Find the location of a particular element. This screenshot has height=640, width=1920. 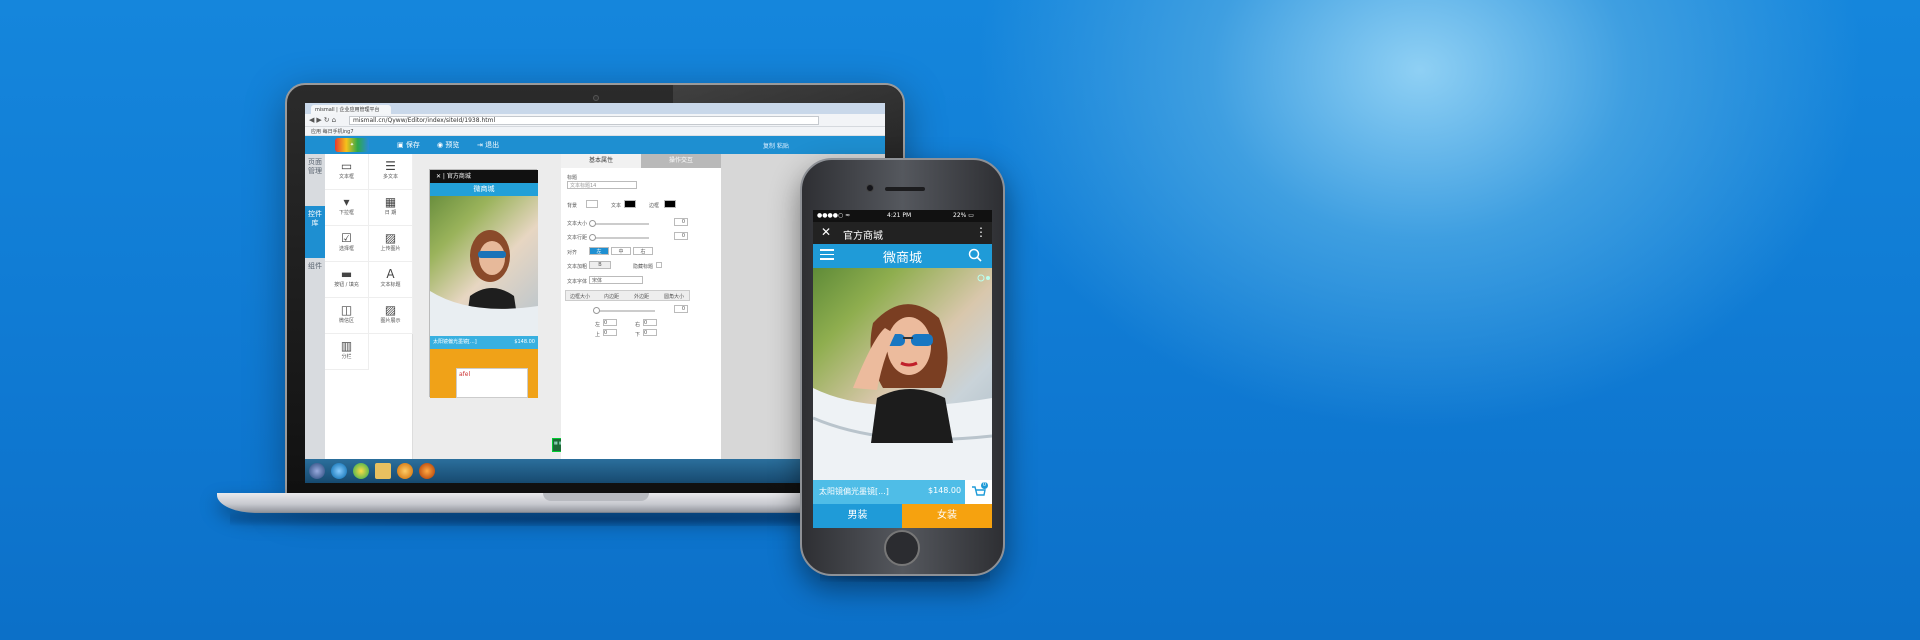

status-bar: ●●●●○ ≈ 4:21 PM 22% ▭ is located at coordinates (902, 216).